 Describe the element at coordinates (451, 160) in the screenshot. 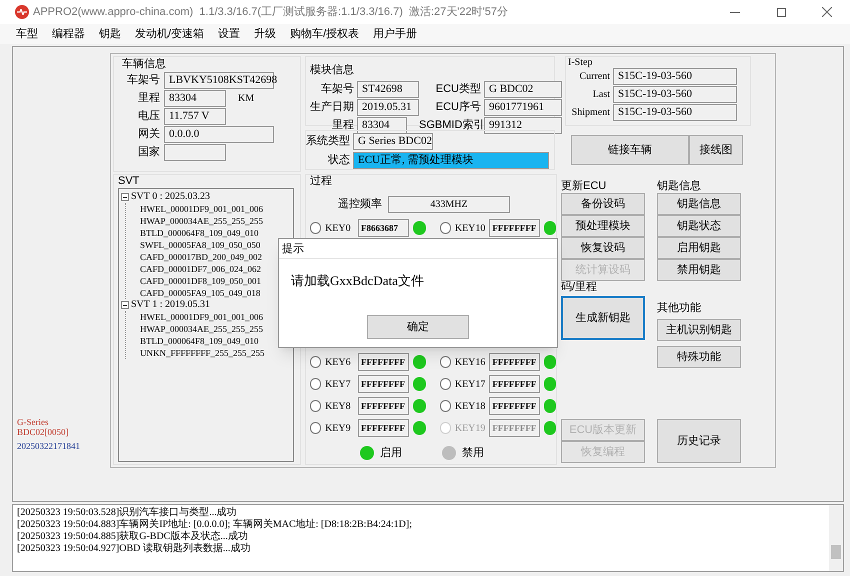

I see `text-field: ECU正常, 需预处理模块` at that location.